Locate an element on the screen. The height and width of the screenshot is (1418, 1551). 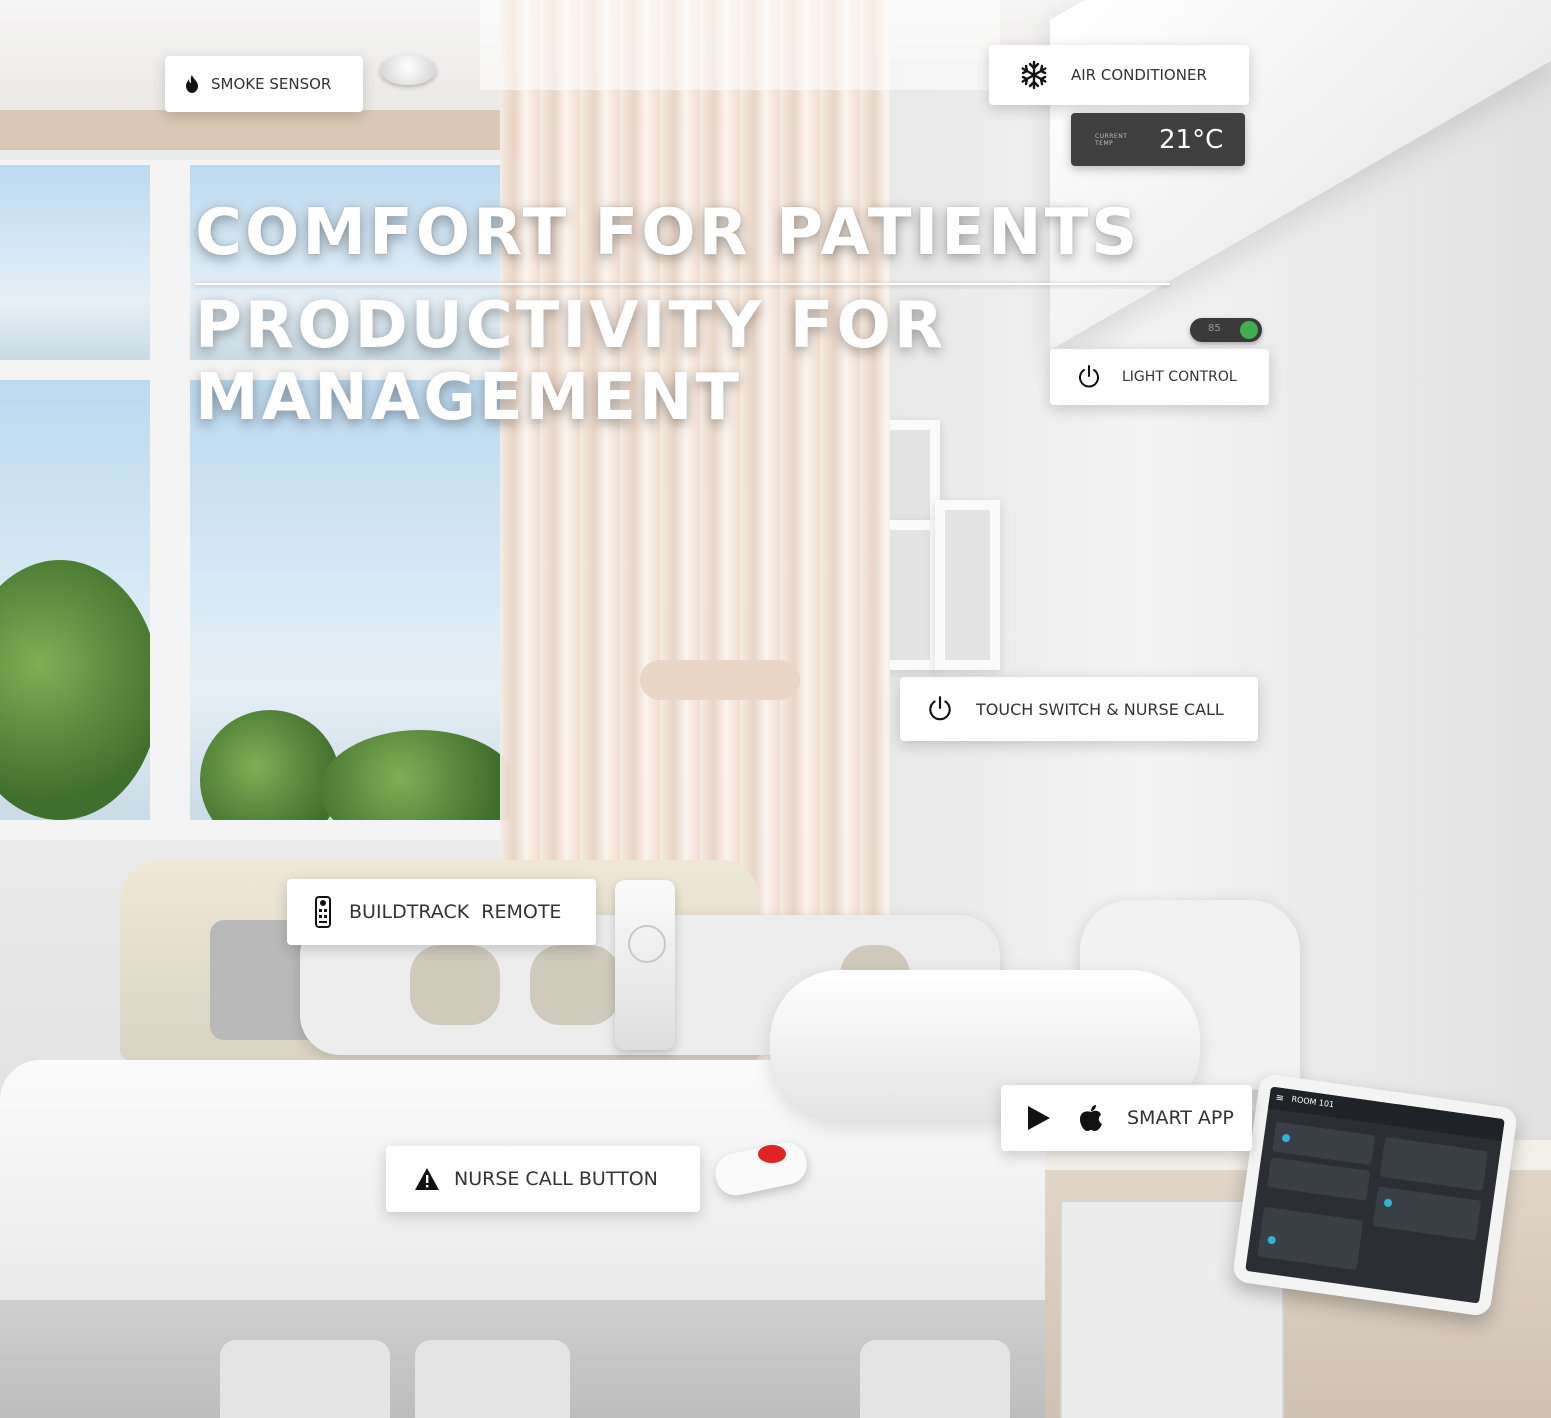
nurse-call-button-label: NURSE CALL BUTTON is located at coordinates (543, 1179).